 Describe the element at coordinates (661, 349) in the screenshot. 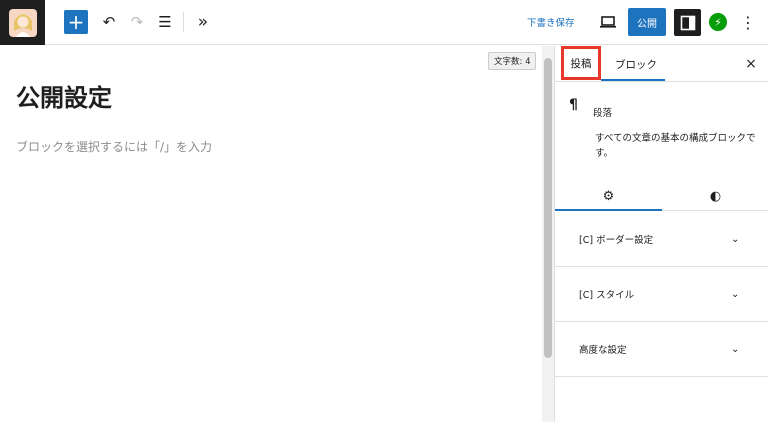

I see `panel-advanced: 高度な設定 ⌄` at that location.